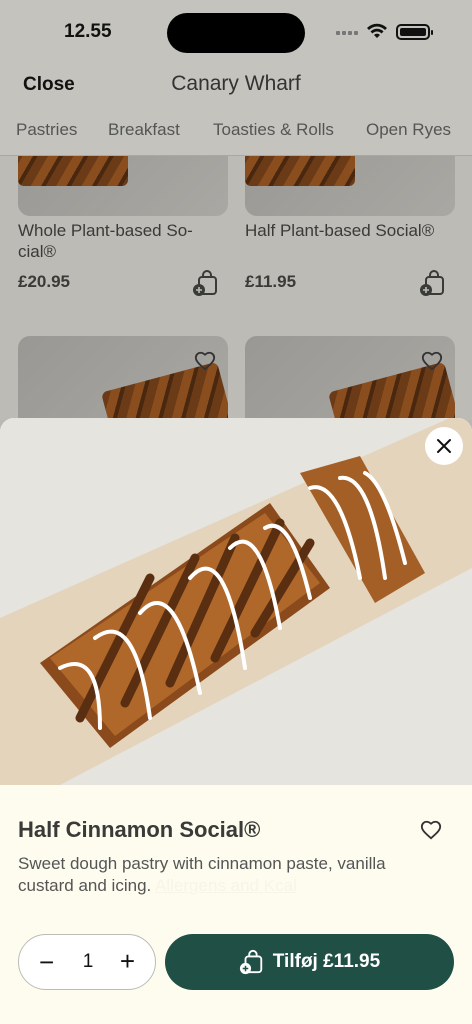  I want to click on tab-toasties-rolls: Toasties & Rolls, so click(273, 130).